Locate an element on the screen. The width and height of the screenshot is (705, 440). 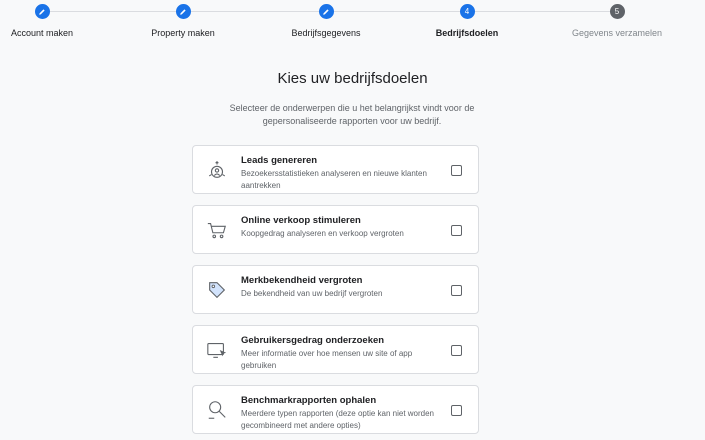
step-label: Bedrijfsdoelen is located at coordinates (467, 33).